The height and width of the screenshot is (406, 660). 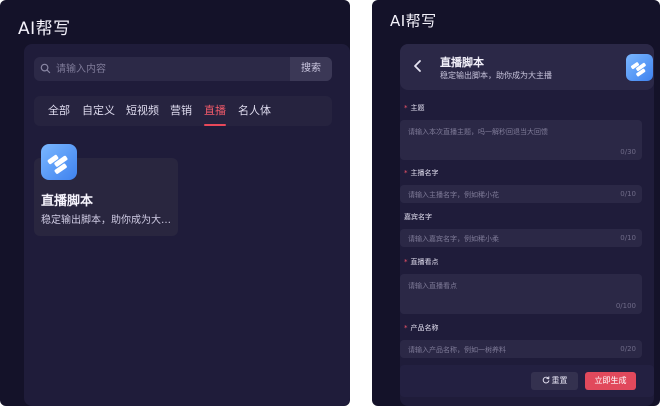 What do you see at coordinates (418, 66) in the screenshot?
I see `chevron-left-icon` at bounding box center [418, 66].